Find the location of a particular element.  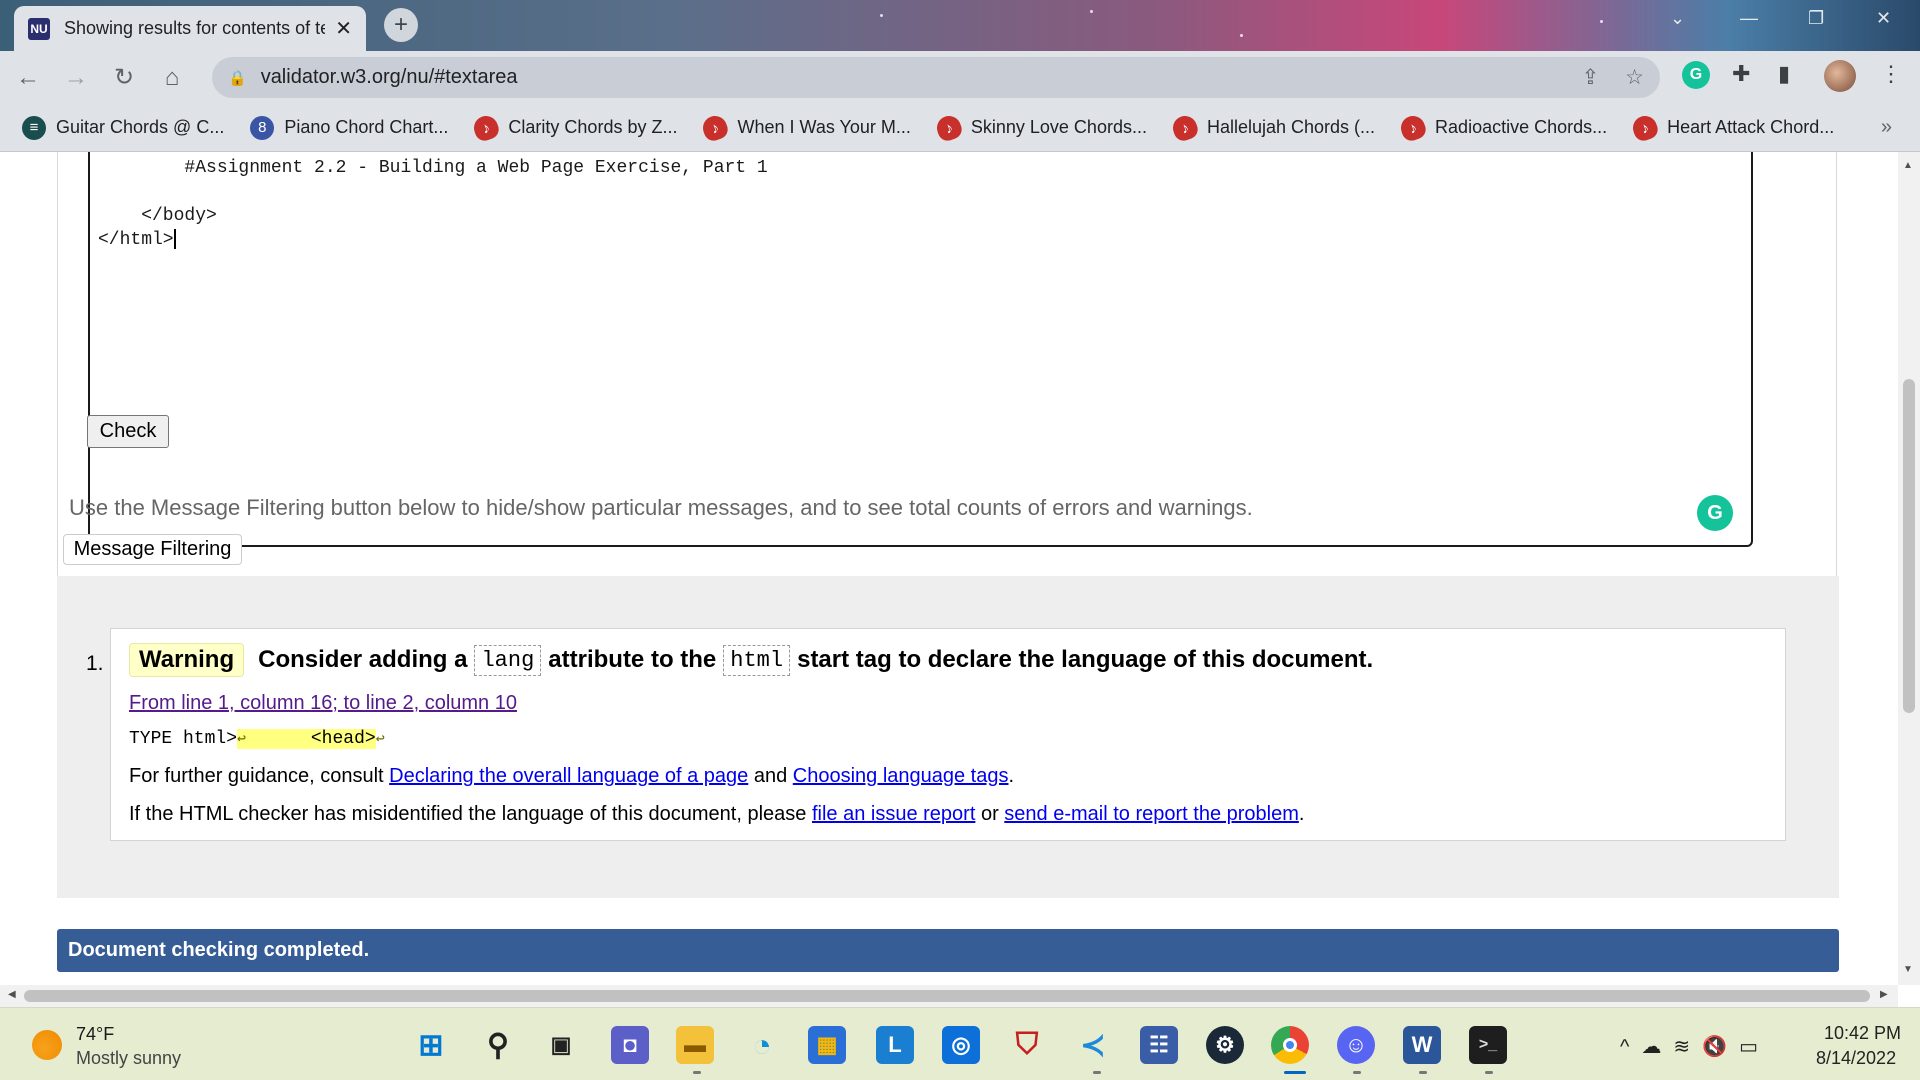

vertical-scrollbar: ▲ ▼ is located at coordinates (1909, 568).